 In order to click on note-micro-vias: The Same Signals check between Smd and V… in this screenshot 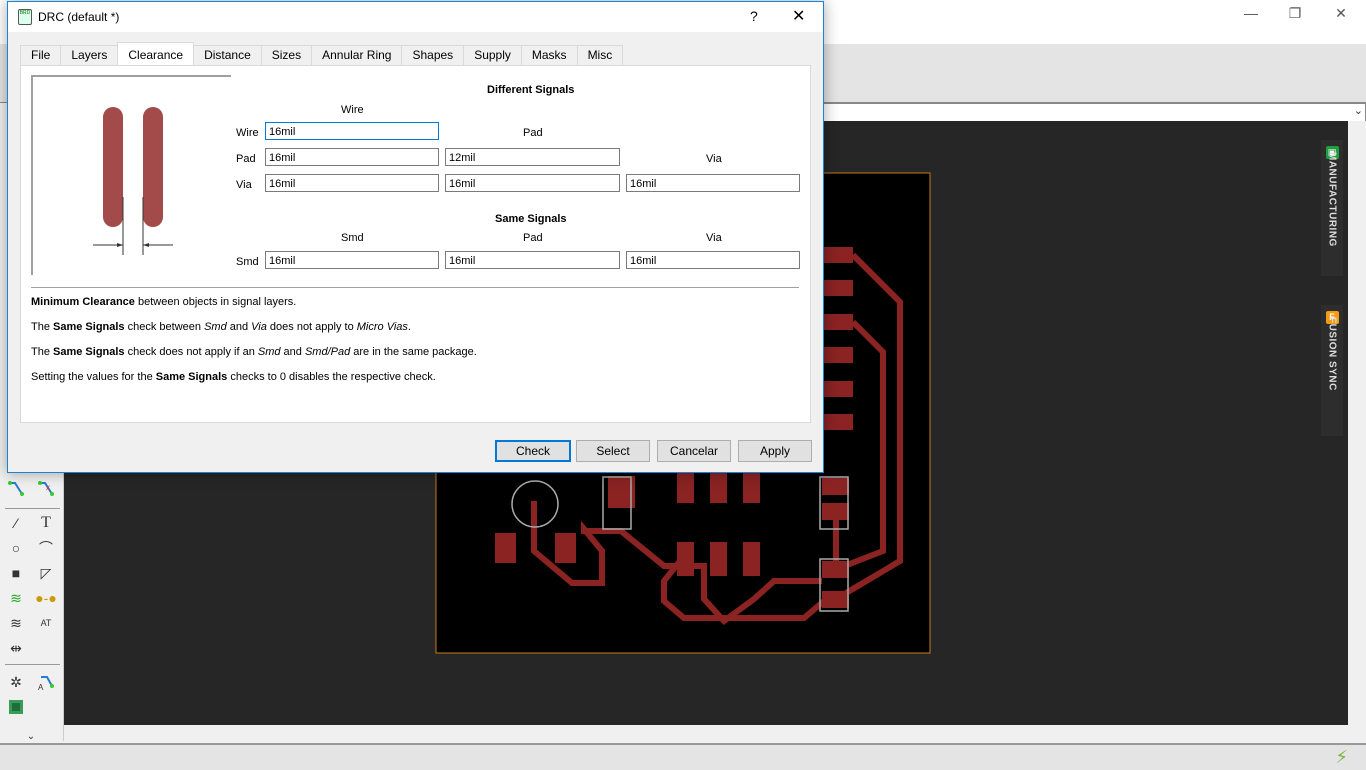, I will do `click(221, 327)`.